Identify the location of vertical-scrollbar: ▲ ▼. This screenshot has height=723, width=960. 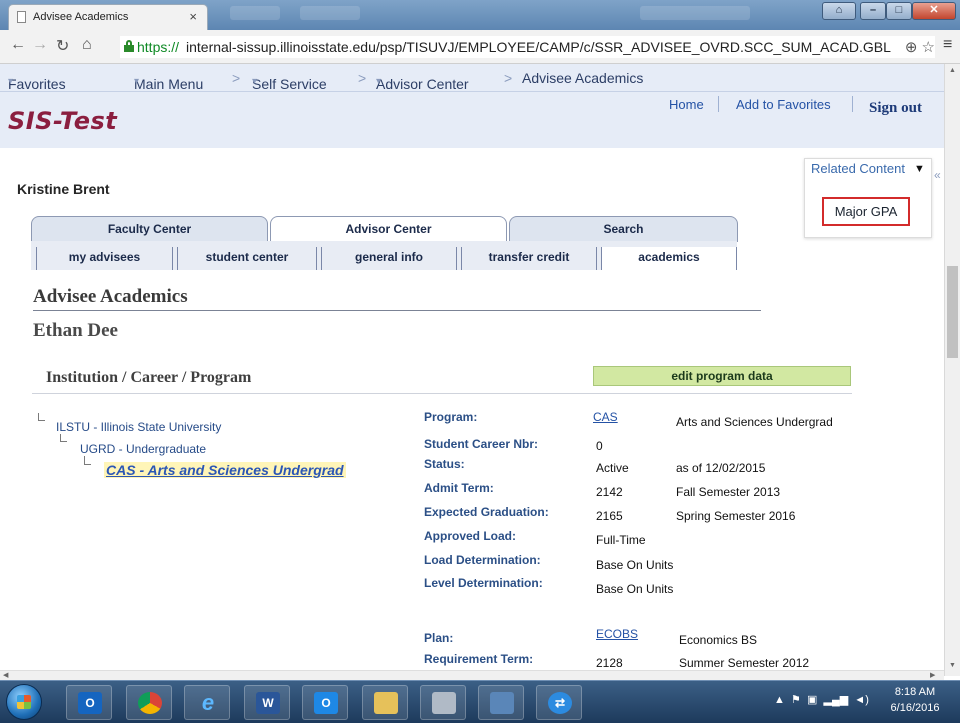
(952, 370).